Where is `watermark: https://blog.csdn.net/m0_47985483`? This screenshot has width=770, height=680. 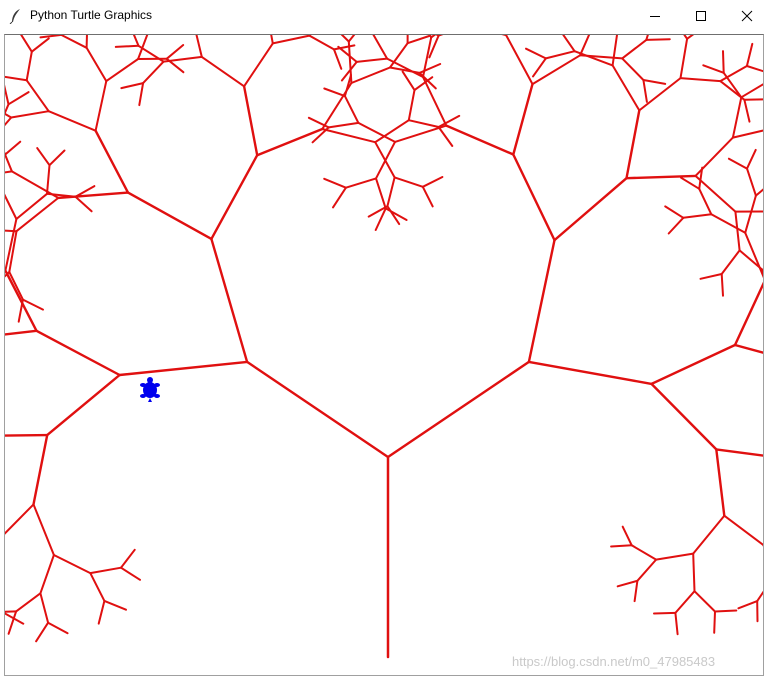
watermark: https://blog.csdn.net/m0_47985483 is located at coordinates (614, 661).